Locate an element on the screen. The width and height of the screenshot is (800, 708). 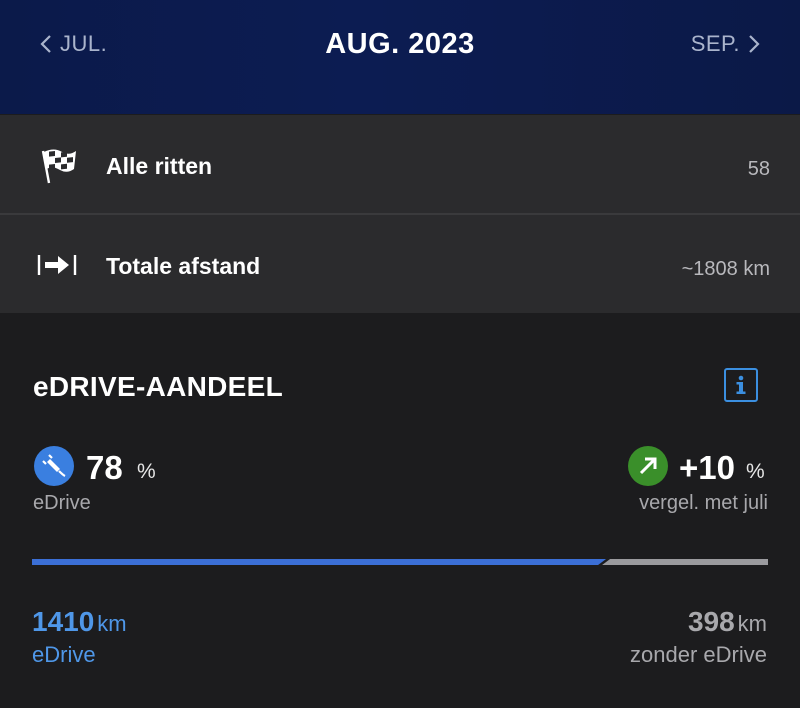
next-month-label: SEP. is located at coordinates (715, 43).